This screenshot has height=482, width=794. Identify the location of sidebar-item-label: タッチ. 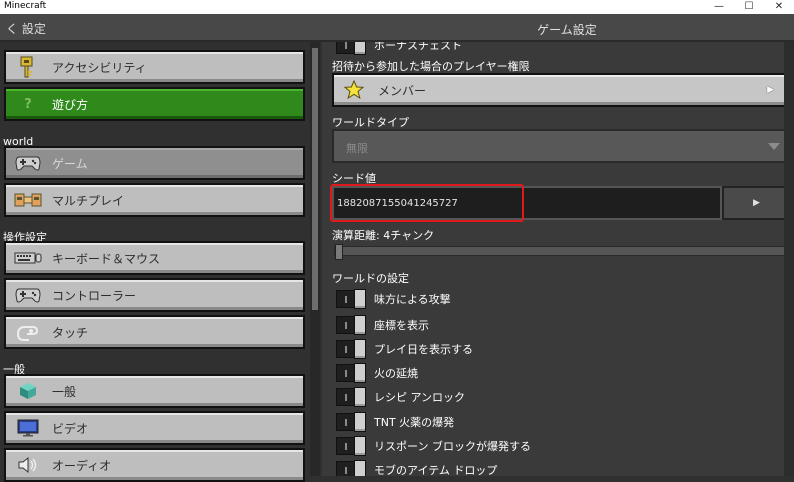
(70, 332).